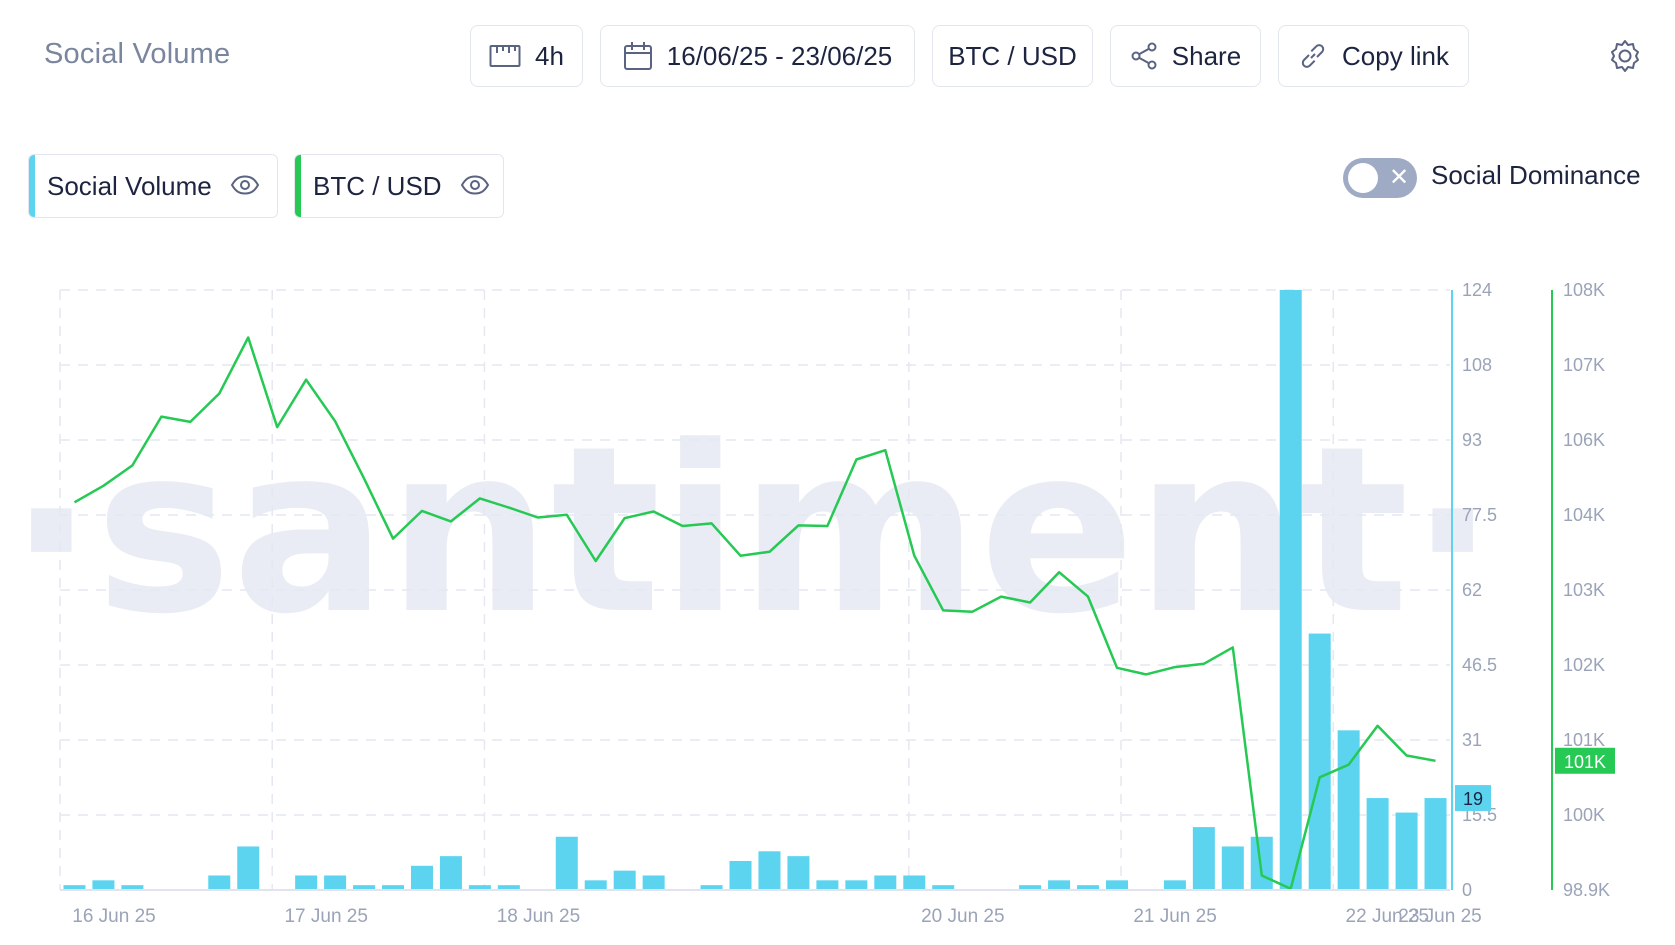  I want to click on x-axis-tick: 17 Jun 25, so click(325, 916).